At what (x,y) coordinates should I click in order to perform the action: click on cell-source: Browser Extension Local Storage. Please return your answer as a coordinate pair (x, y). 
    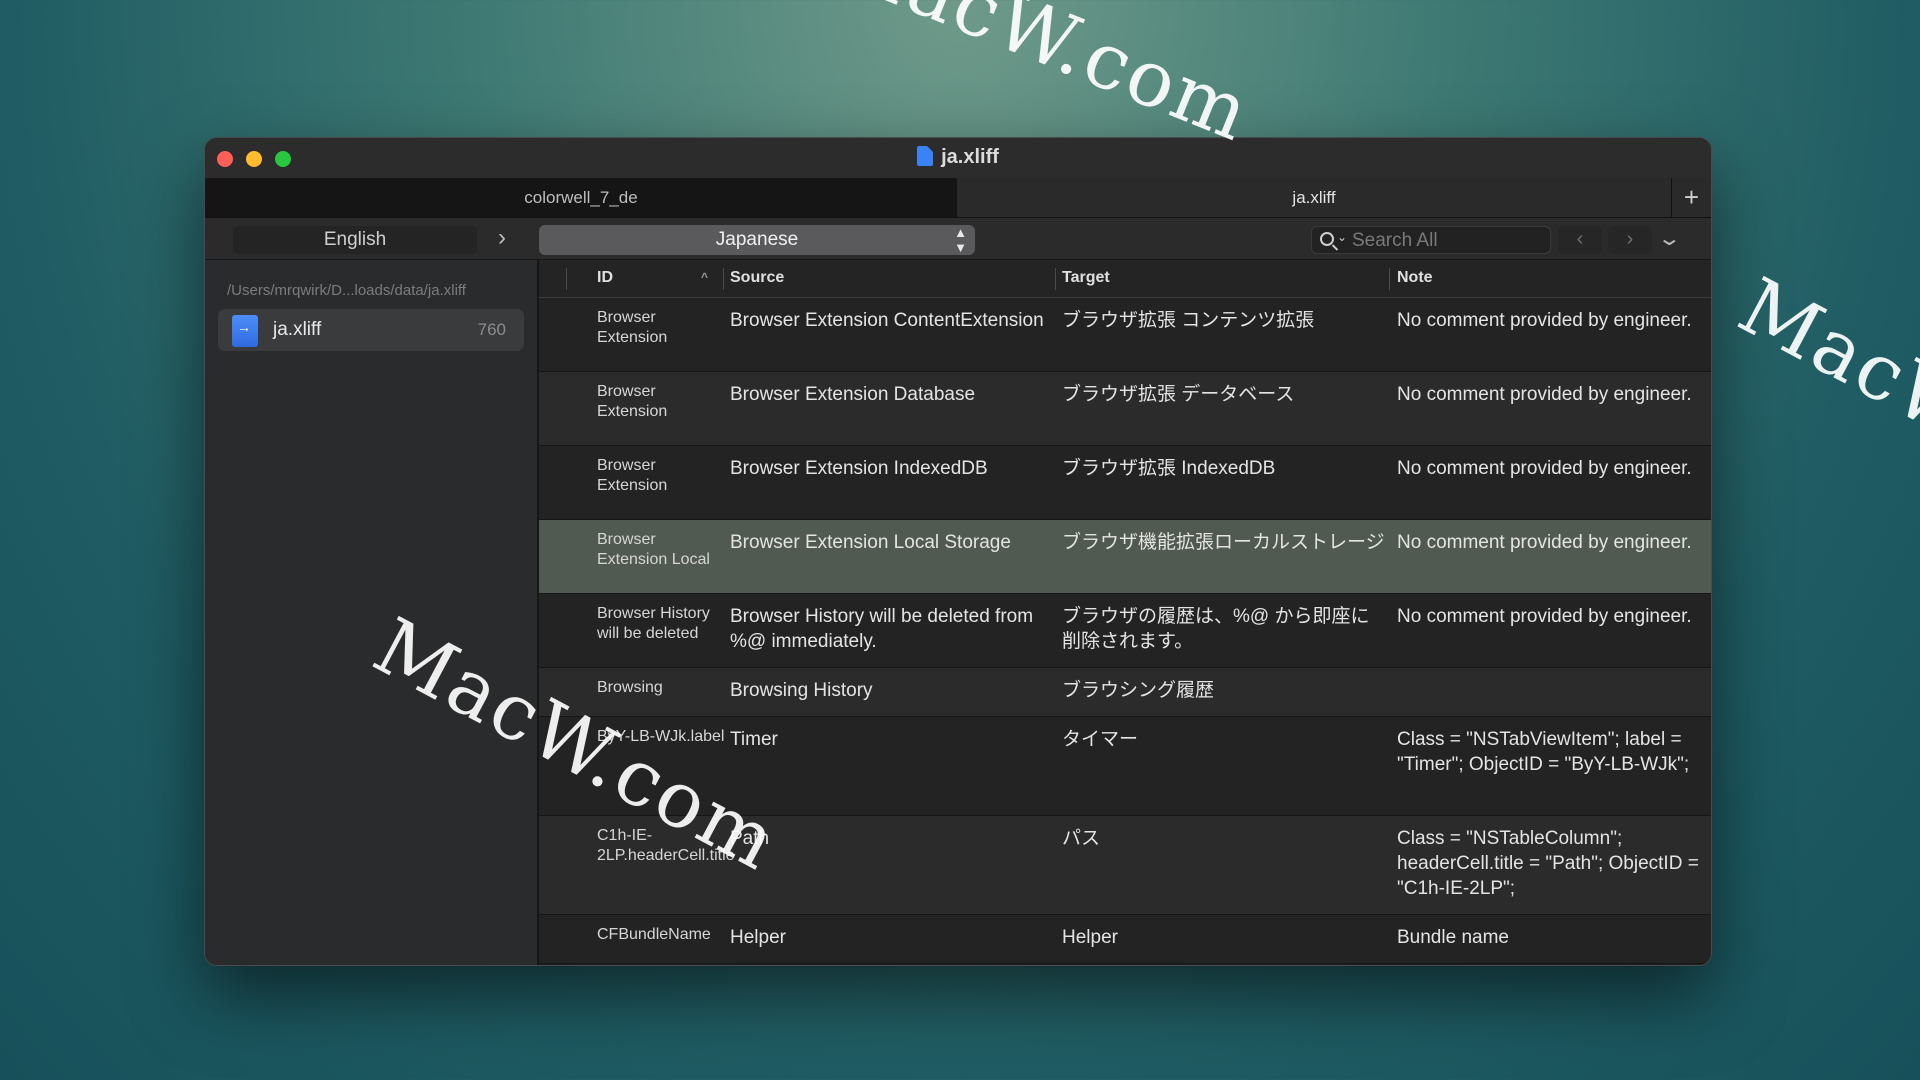
    Looking at the image, I should click on (870, 542).